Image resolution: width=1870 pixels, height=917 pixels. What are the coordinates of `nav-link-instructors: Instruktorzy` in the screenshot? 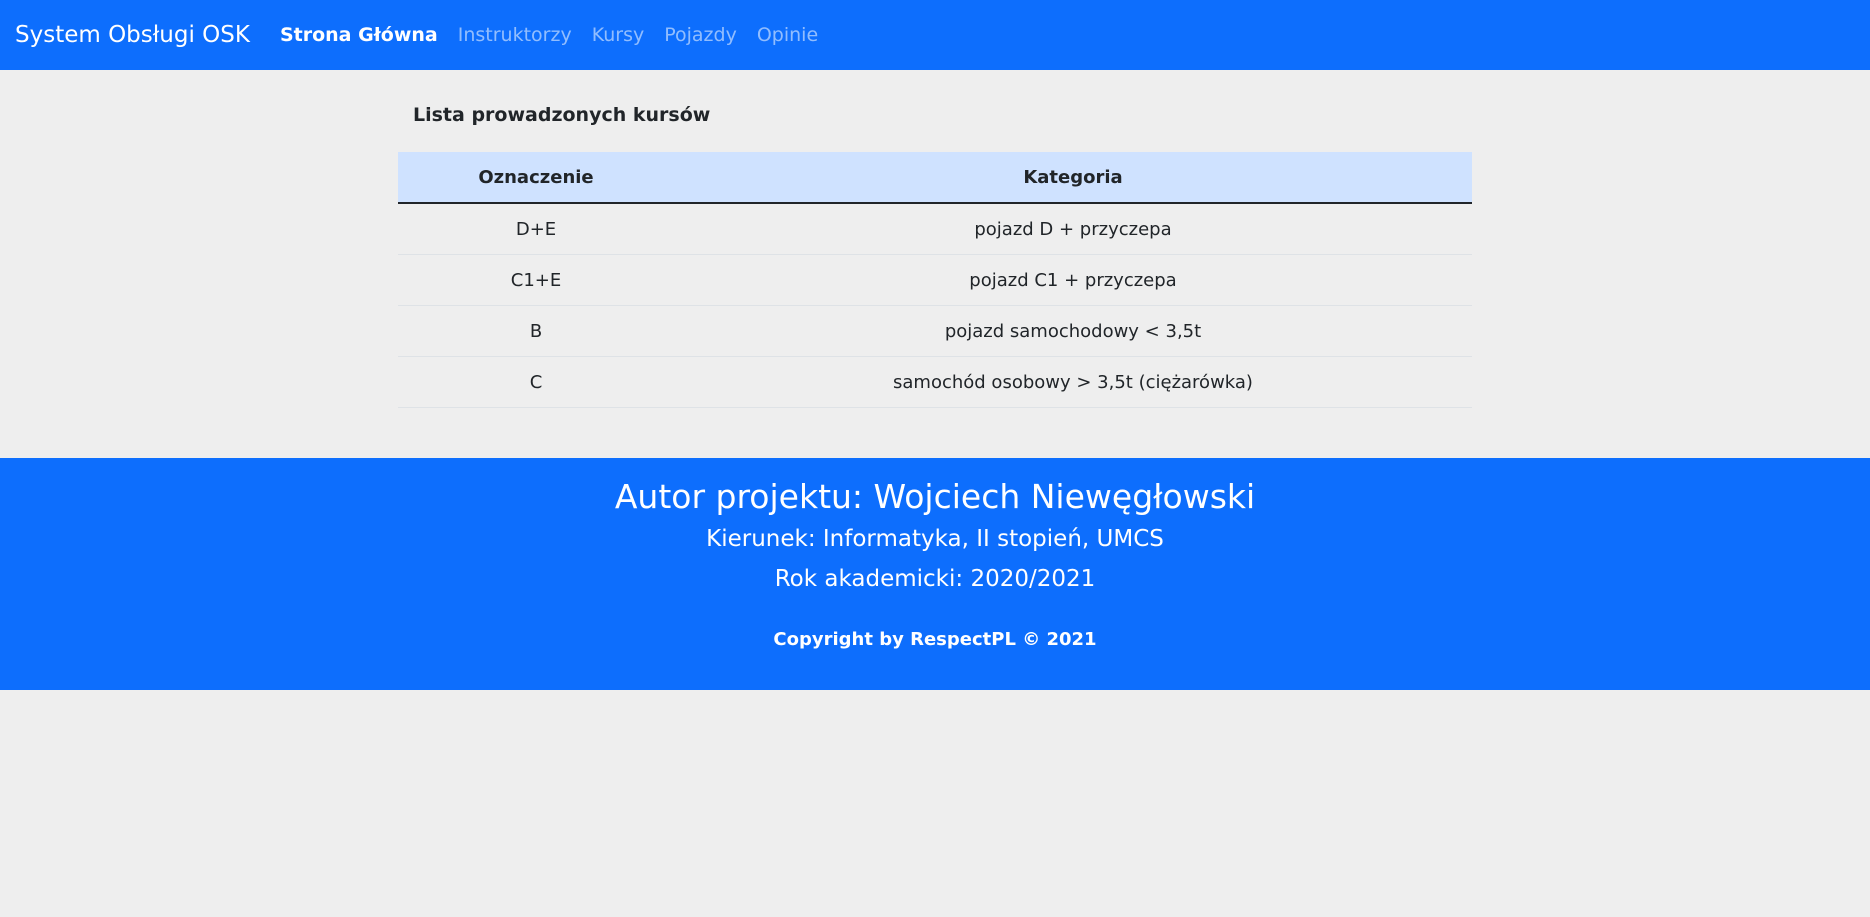 It's located at (515, 35).